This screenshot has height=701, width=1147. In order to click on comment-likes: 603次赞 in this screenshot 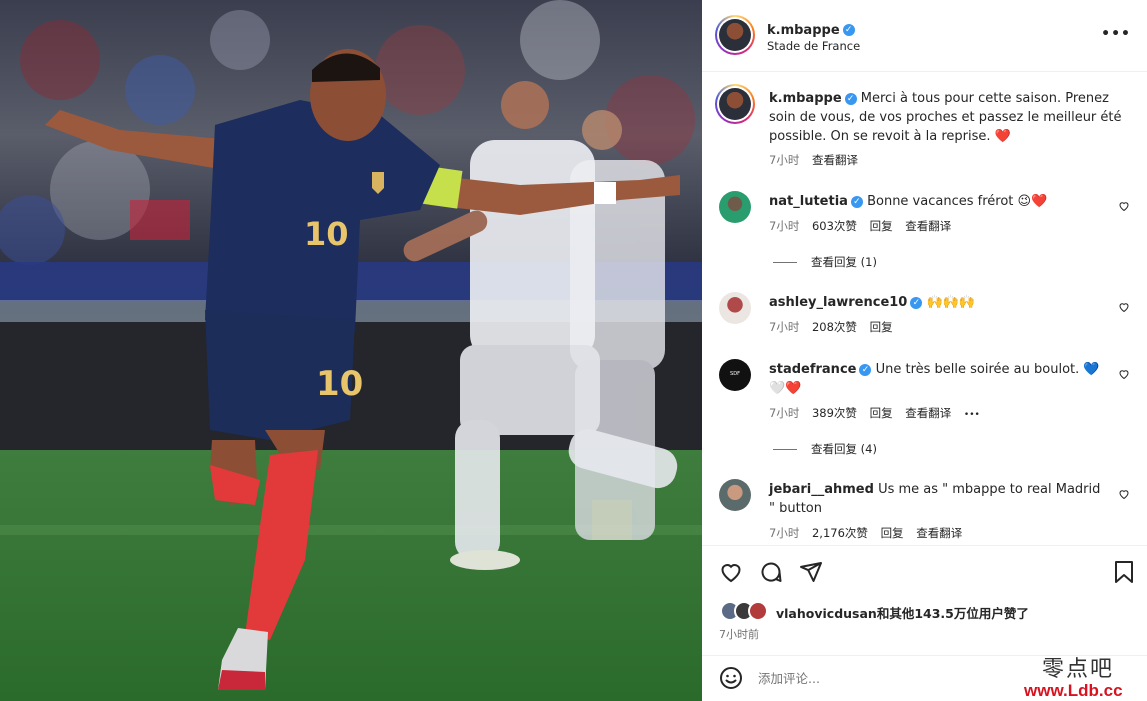, I will do `click(834, 226)`.